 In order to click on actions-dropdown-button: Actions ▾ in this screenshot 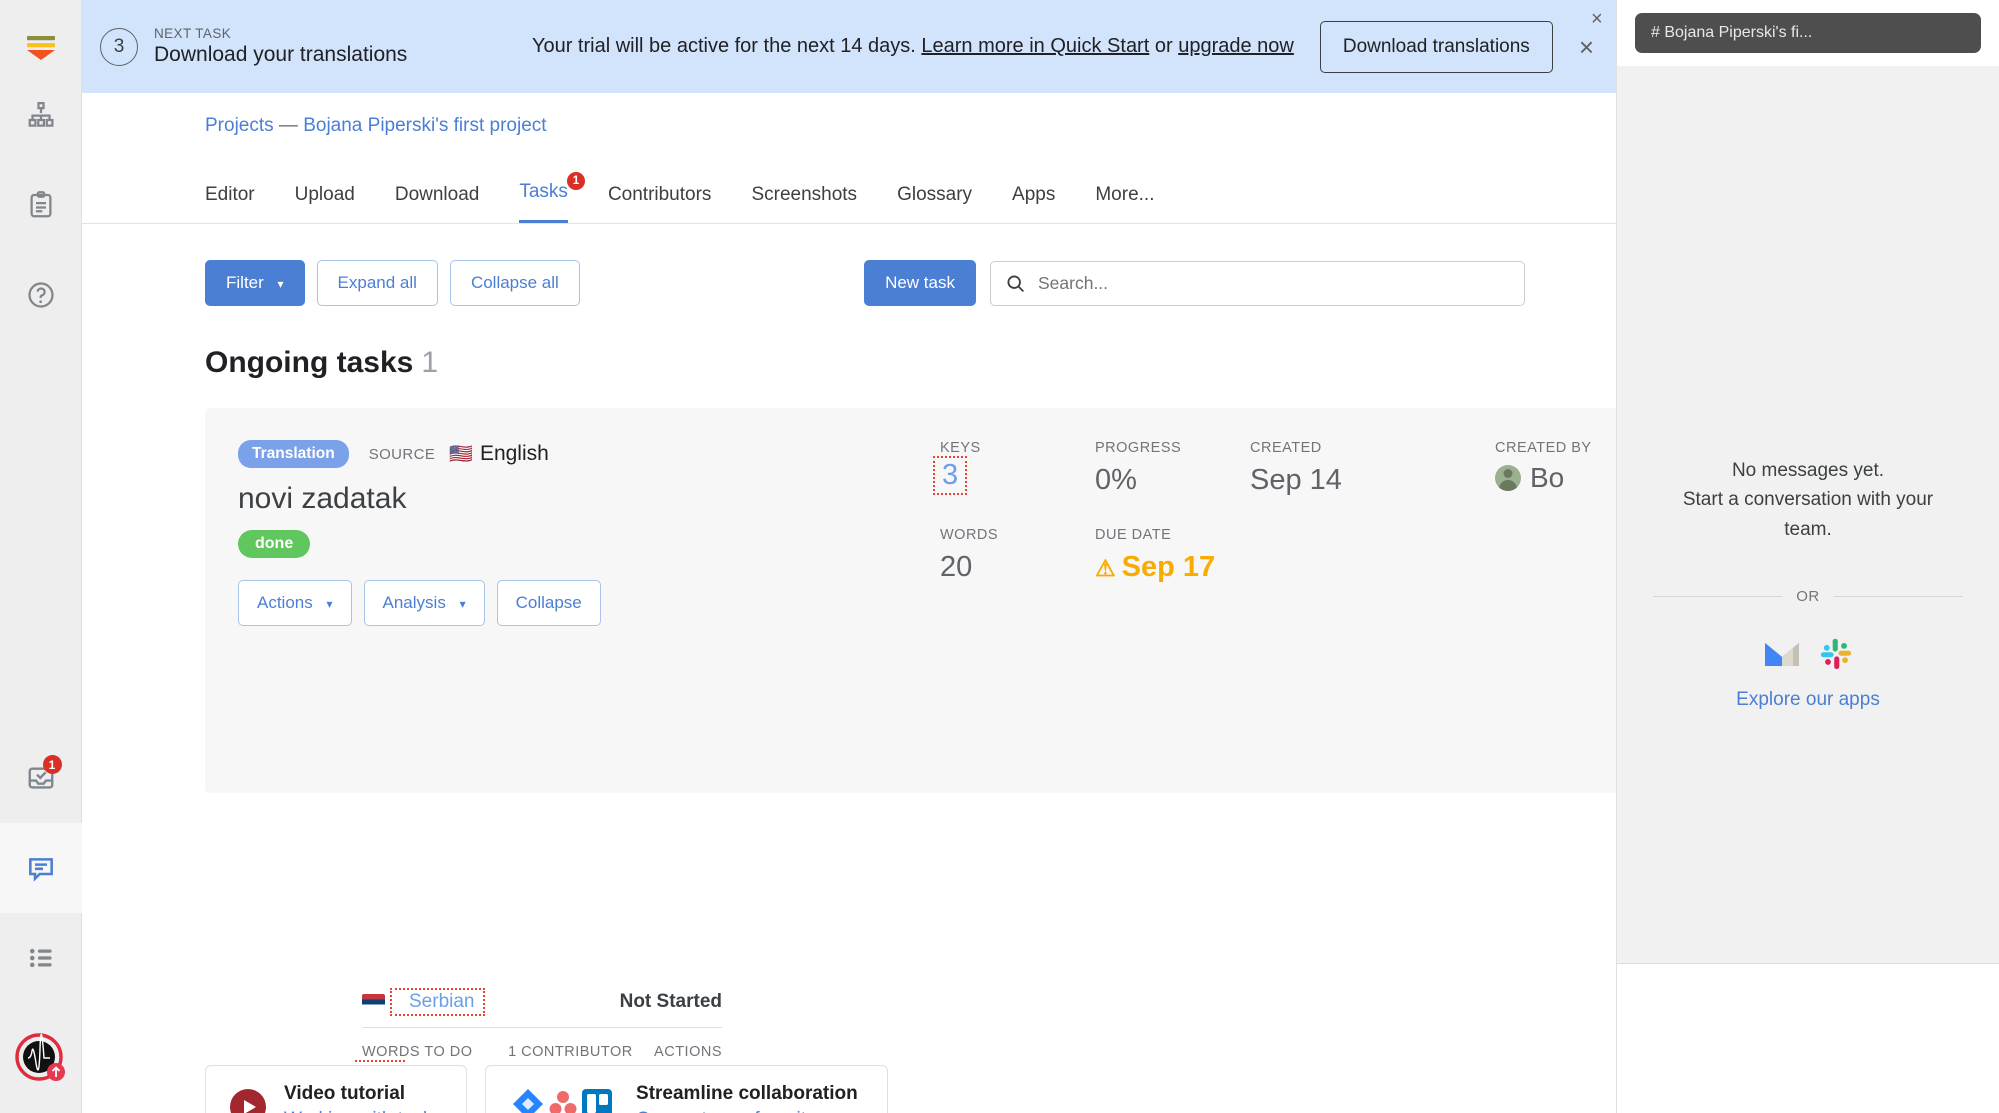, I will do `click(295, 603)`.